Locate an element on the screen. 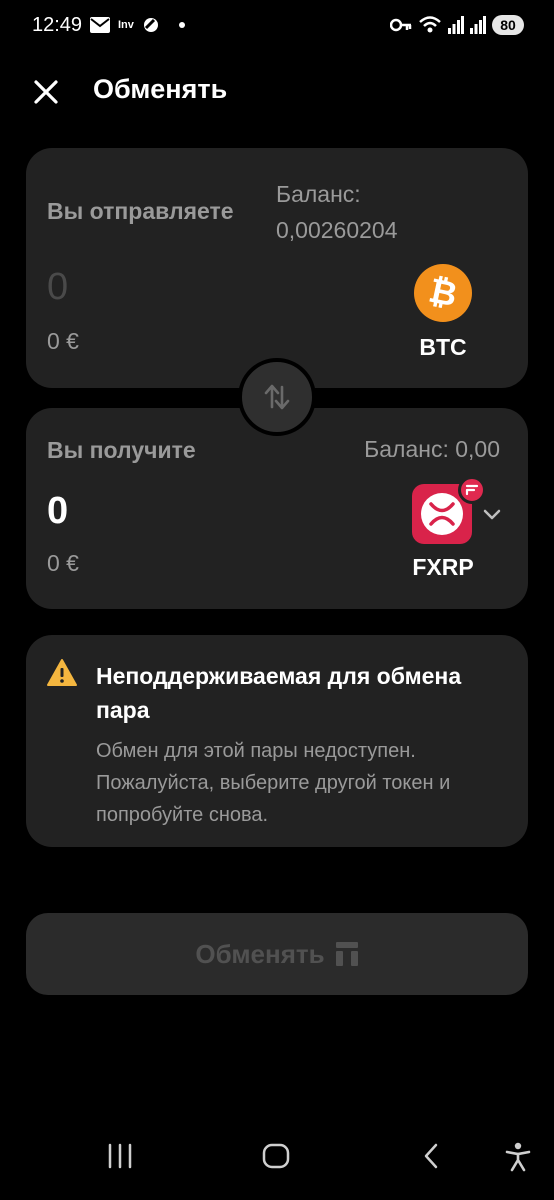 Image resolution: width=554 pixels, height=1200 pixels. close-button is located at coordinates (46, 92).